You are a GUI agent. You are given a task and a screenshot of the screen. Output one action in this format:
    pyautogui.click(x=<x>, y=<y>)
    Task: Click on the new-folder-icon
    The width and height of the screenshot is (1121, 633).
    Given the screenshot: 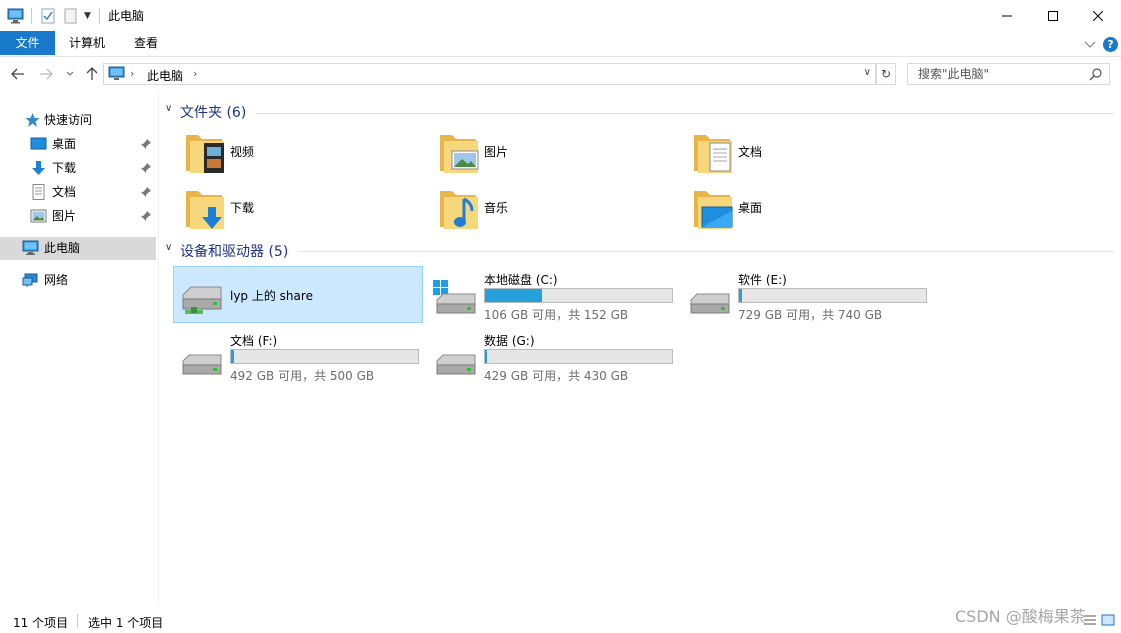 What is the action you would take?
    pyautogui.click(x=70, y=16)
    